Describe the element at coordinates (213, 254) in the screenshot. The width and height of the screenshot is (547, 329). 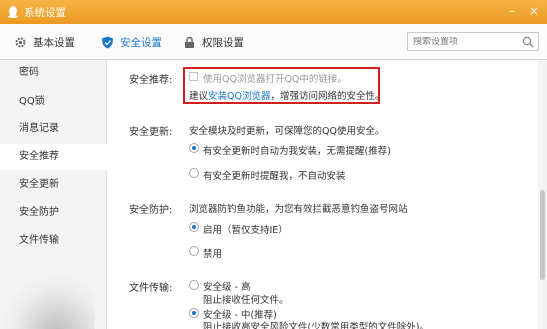
I see `protection-disable-label: 禁用` at that location.